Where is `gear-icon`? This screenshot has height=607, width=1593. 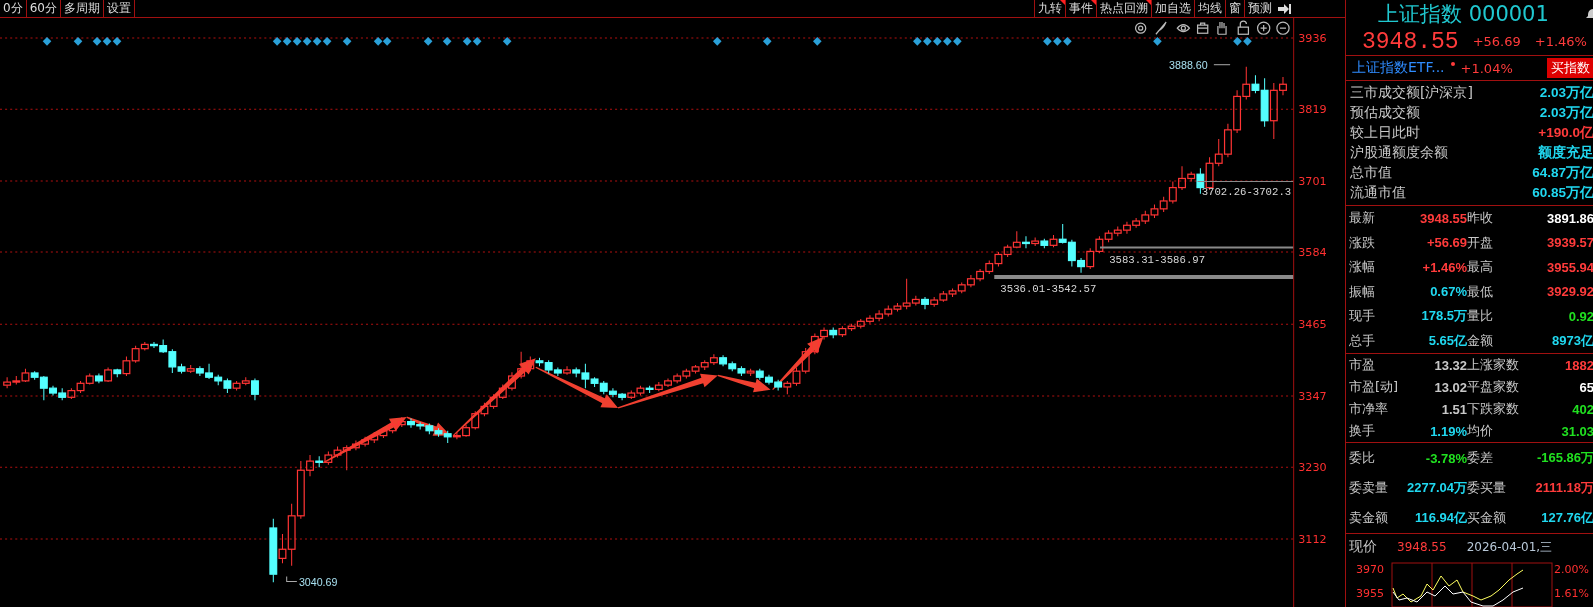 gear-icon is located at coordinates (1140, 28).